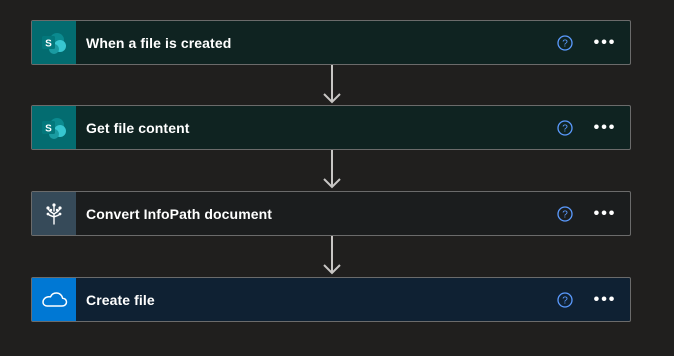  What do you see at coordinates (179, 213) in the screenshot?
I see `step-title: Convert InfoPath document` at bounding box center [179, 213].